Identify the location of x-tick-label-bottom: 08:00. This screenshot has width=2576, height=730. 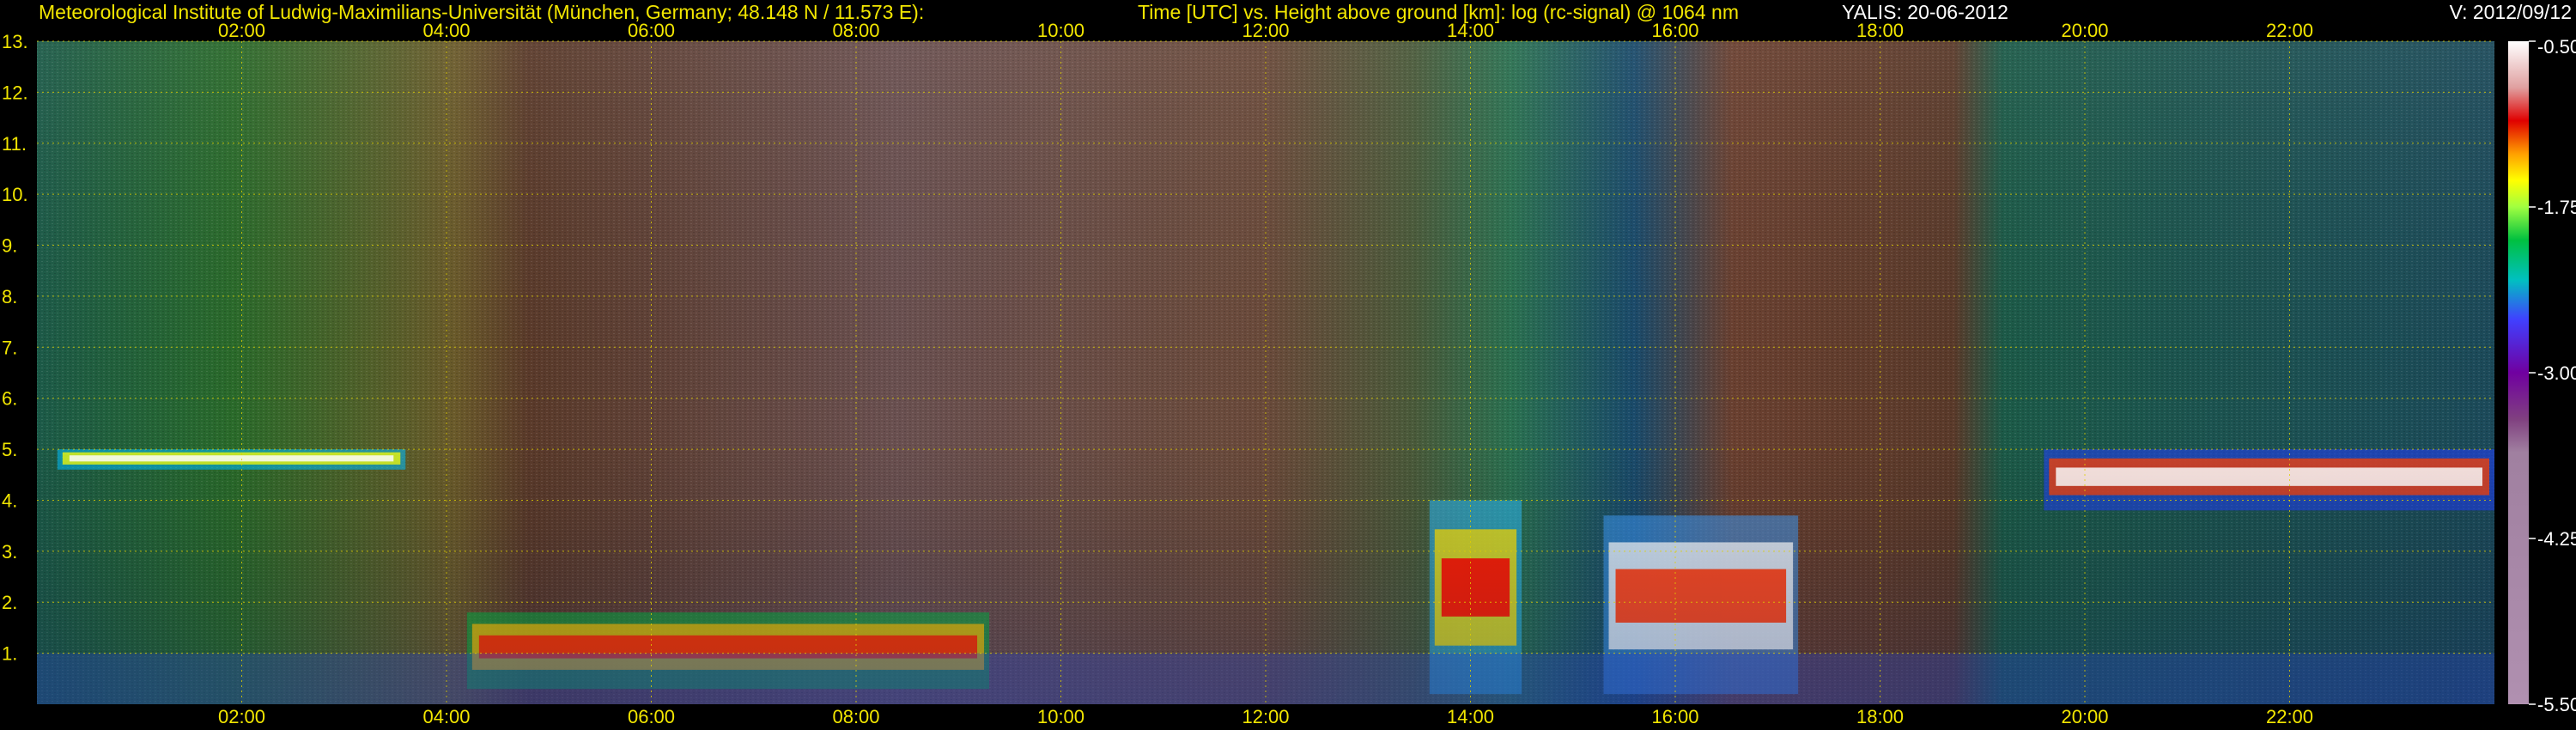
(856, 716).